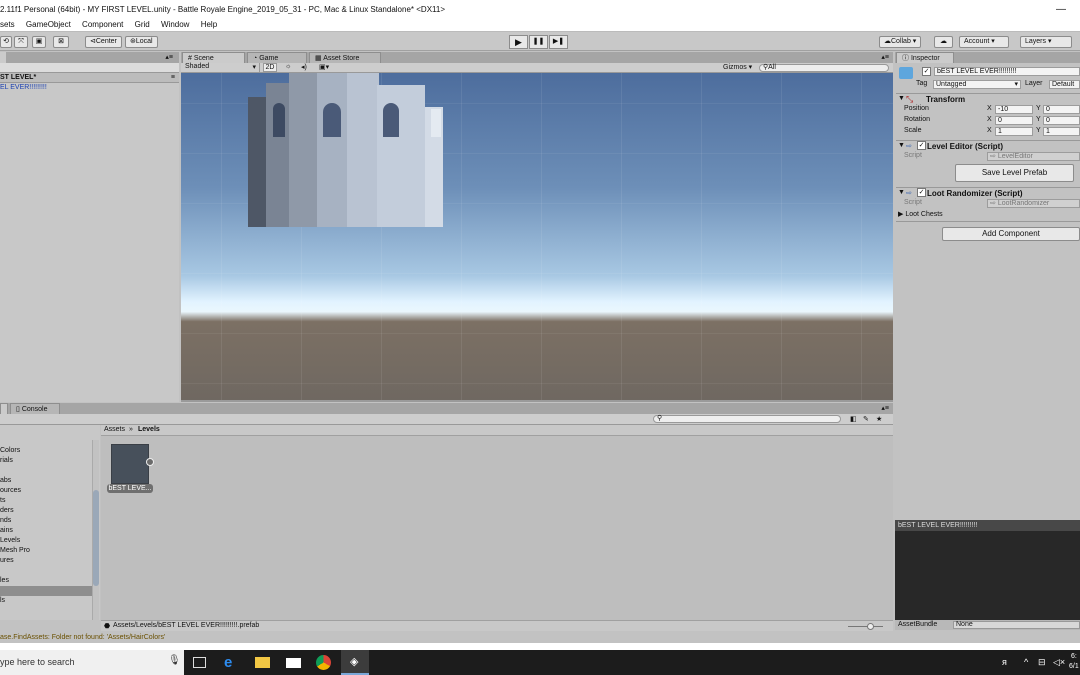  What do you see at coordinates (977, 84) in the screenshot?
I see `tag-dropdown: Untagged ▾` at bounding box center [977, 84].